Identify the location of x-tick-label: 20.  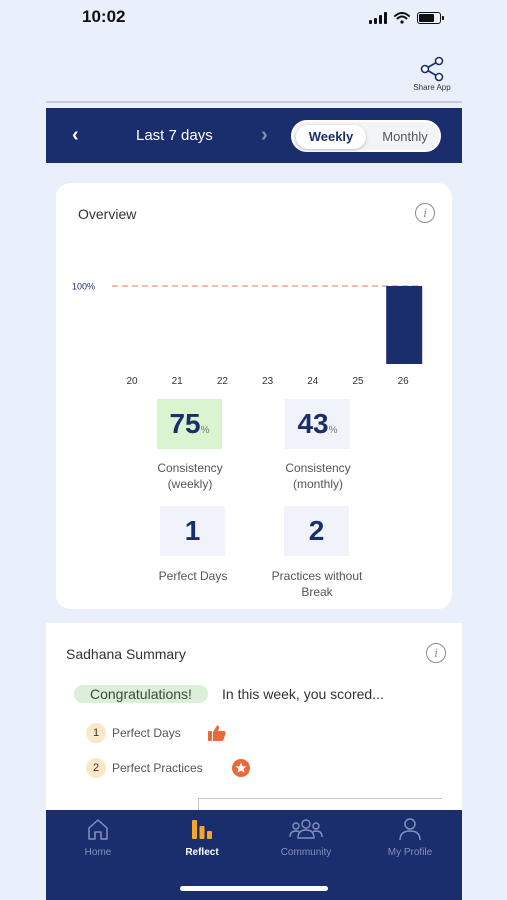
(132, 381).